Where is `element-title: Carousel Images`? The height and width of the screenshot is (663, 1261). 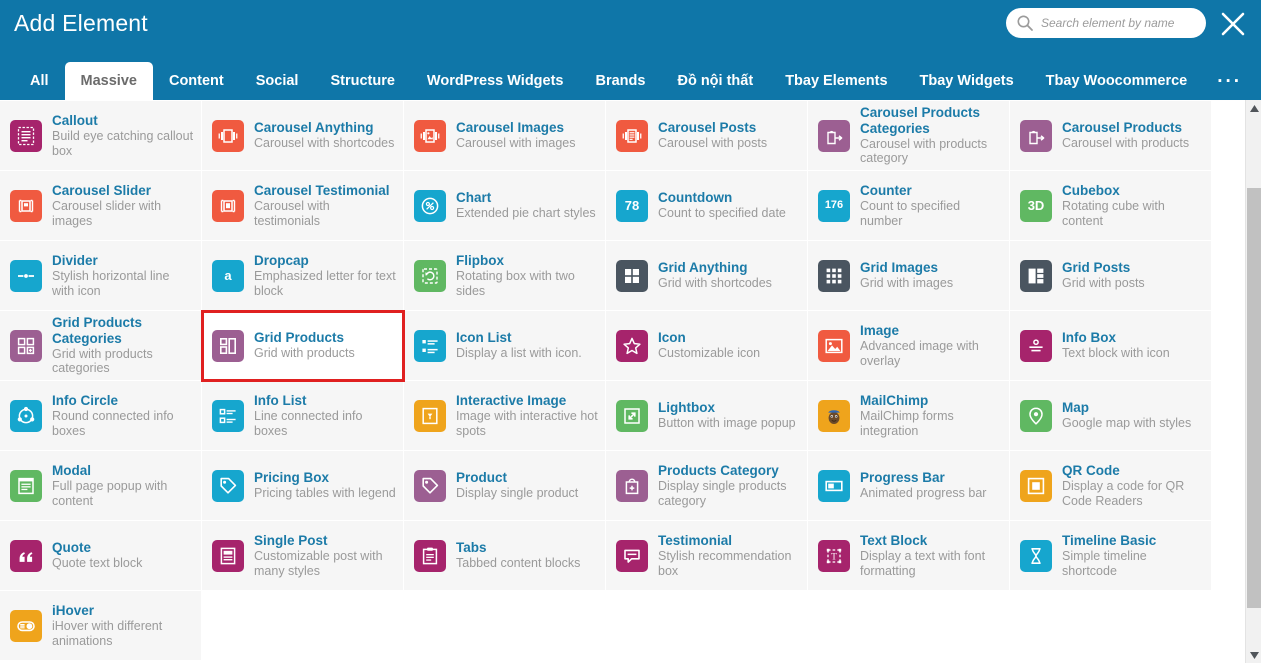 element-title: Carousel Images is located at coordinates (510, 128).